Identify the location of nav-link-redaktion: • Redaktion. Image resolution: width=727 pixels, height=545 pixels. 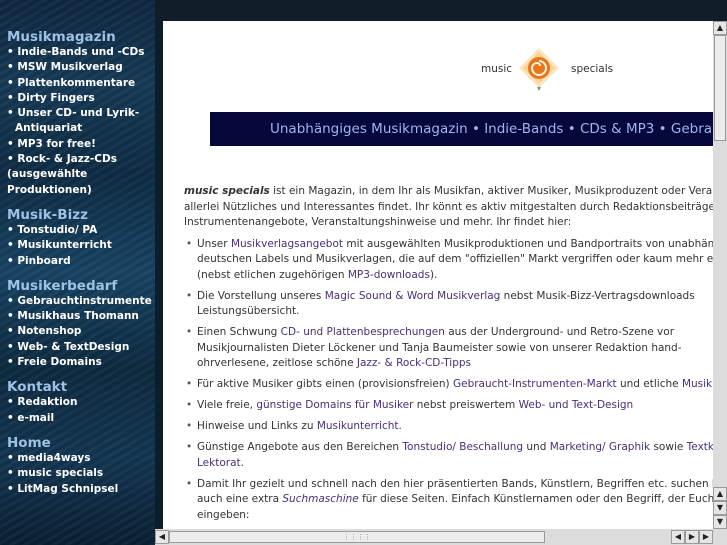
(81, 402).